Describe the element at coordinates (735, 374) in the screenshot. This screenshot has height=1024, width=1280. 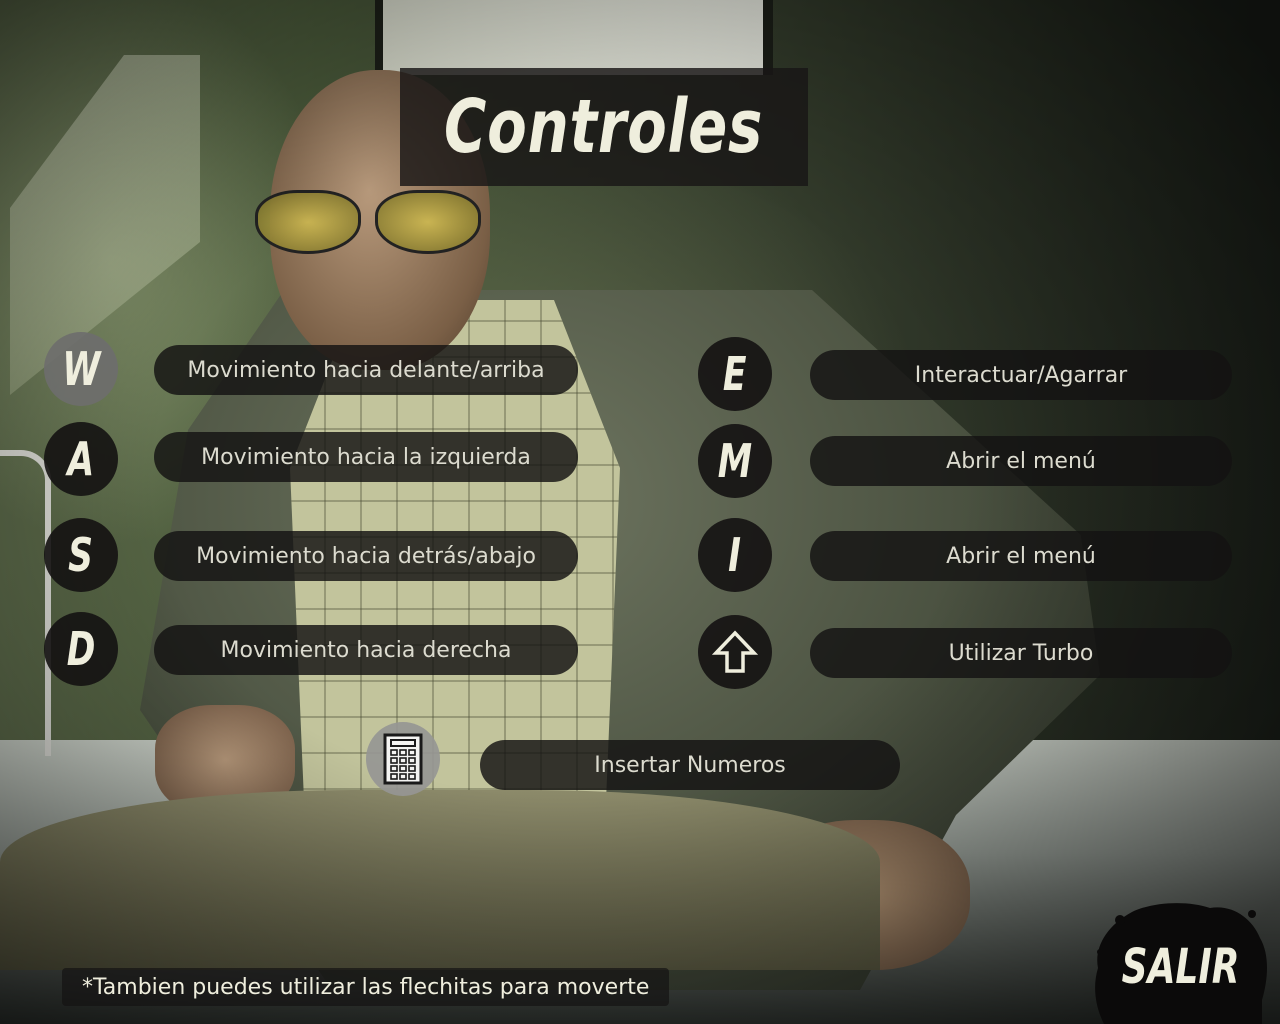
I see `key-e: E` at that location.